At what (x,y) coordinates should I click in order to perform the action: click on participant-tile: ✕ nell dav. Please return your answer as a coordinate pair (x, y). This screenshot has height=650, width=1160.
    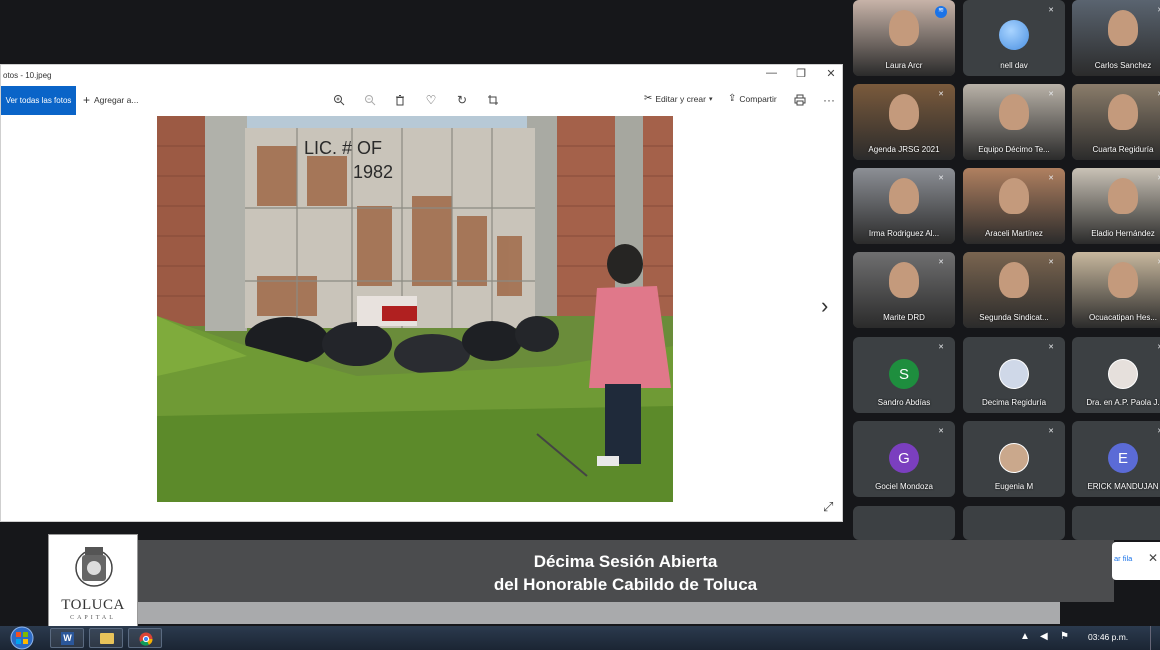
    Looking at the image, I should click on (1014, 38).